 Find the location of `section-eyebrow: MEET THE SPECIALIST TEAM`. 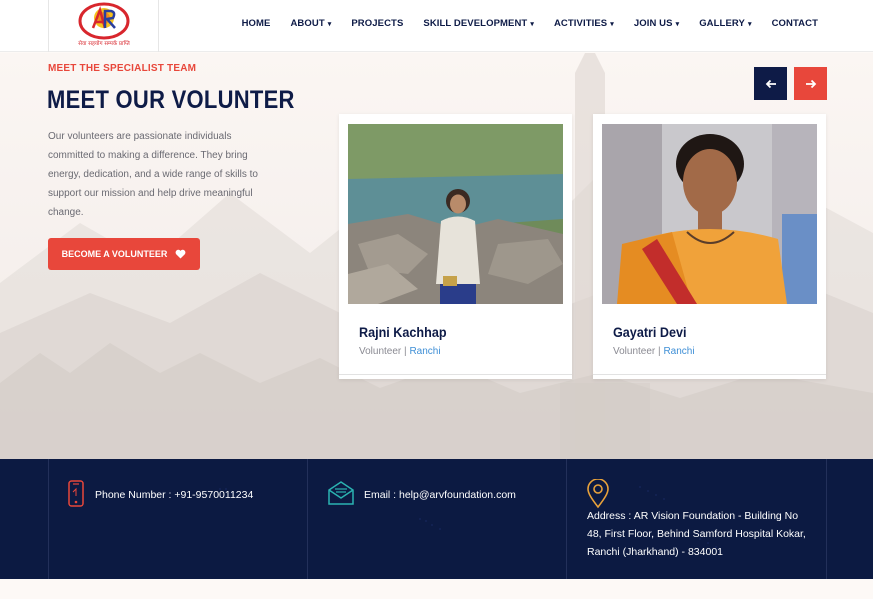

section-eyebrow: MEET THE SPECIALIST TEAM is located at coordinates (122, 68).